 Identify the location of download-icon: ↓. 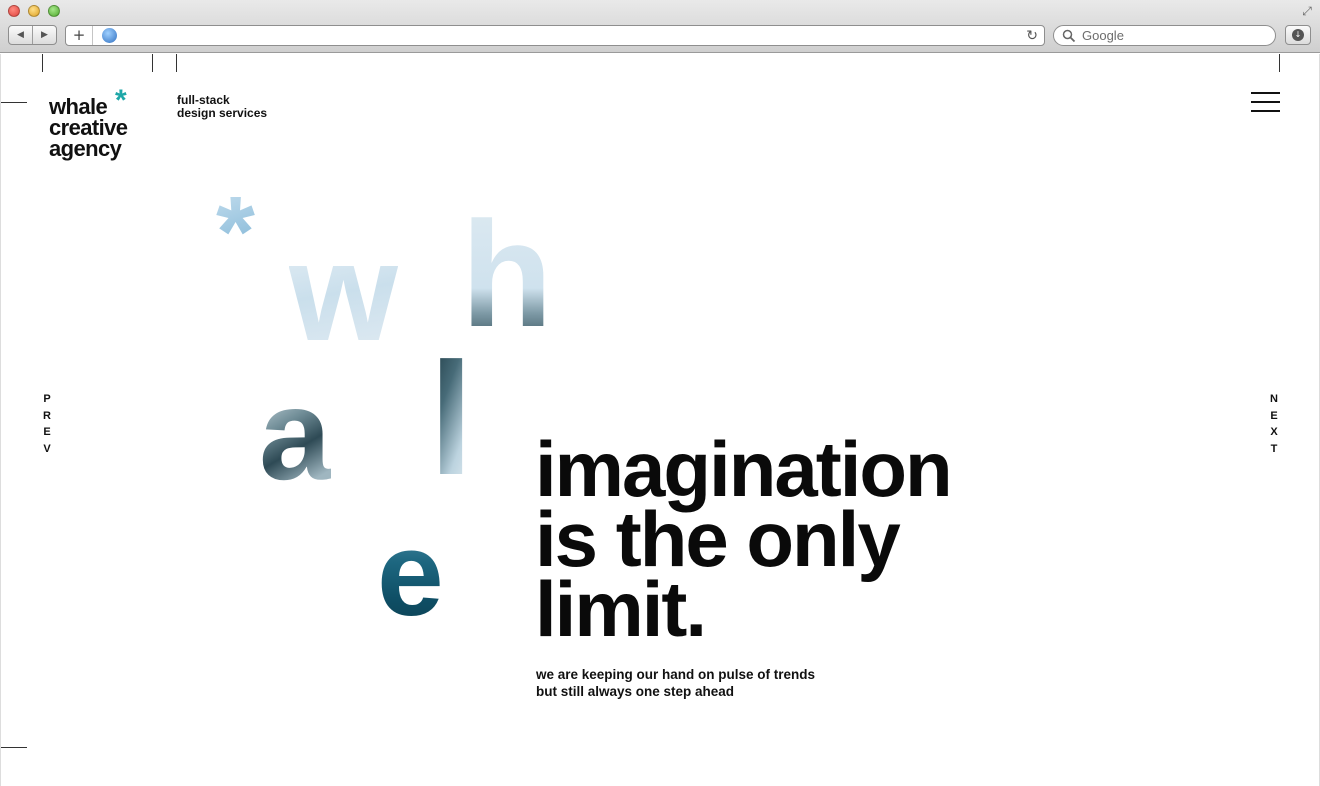
(1298, 35).